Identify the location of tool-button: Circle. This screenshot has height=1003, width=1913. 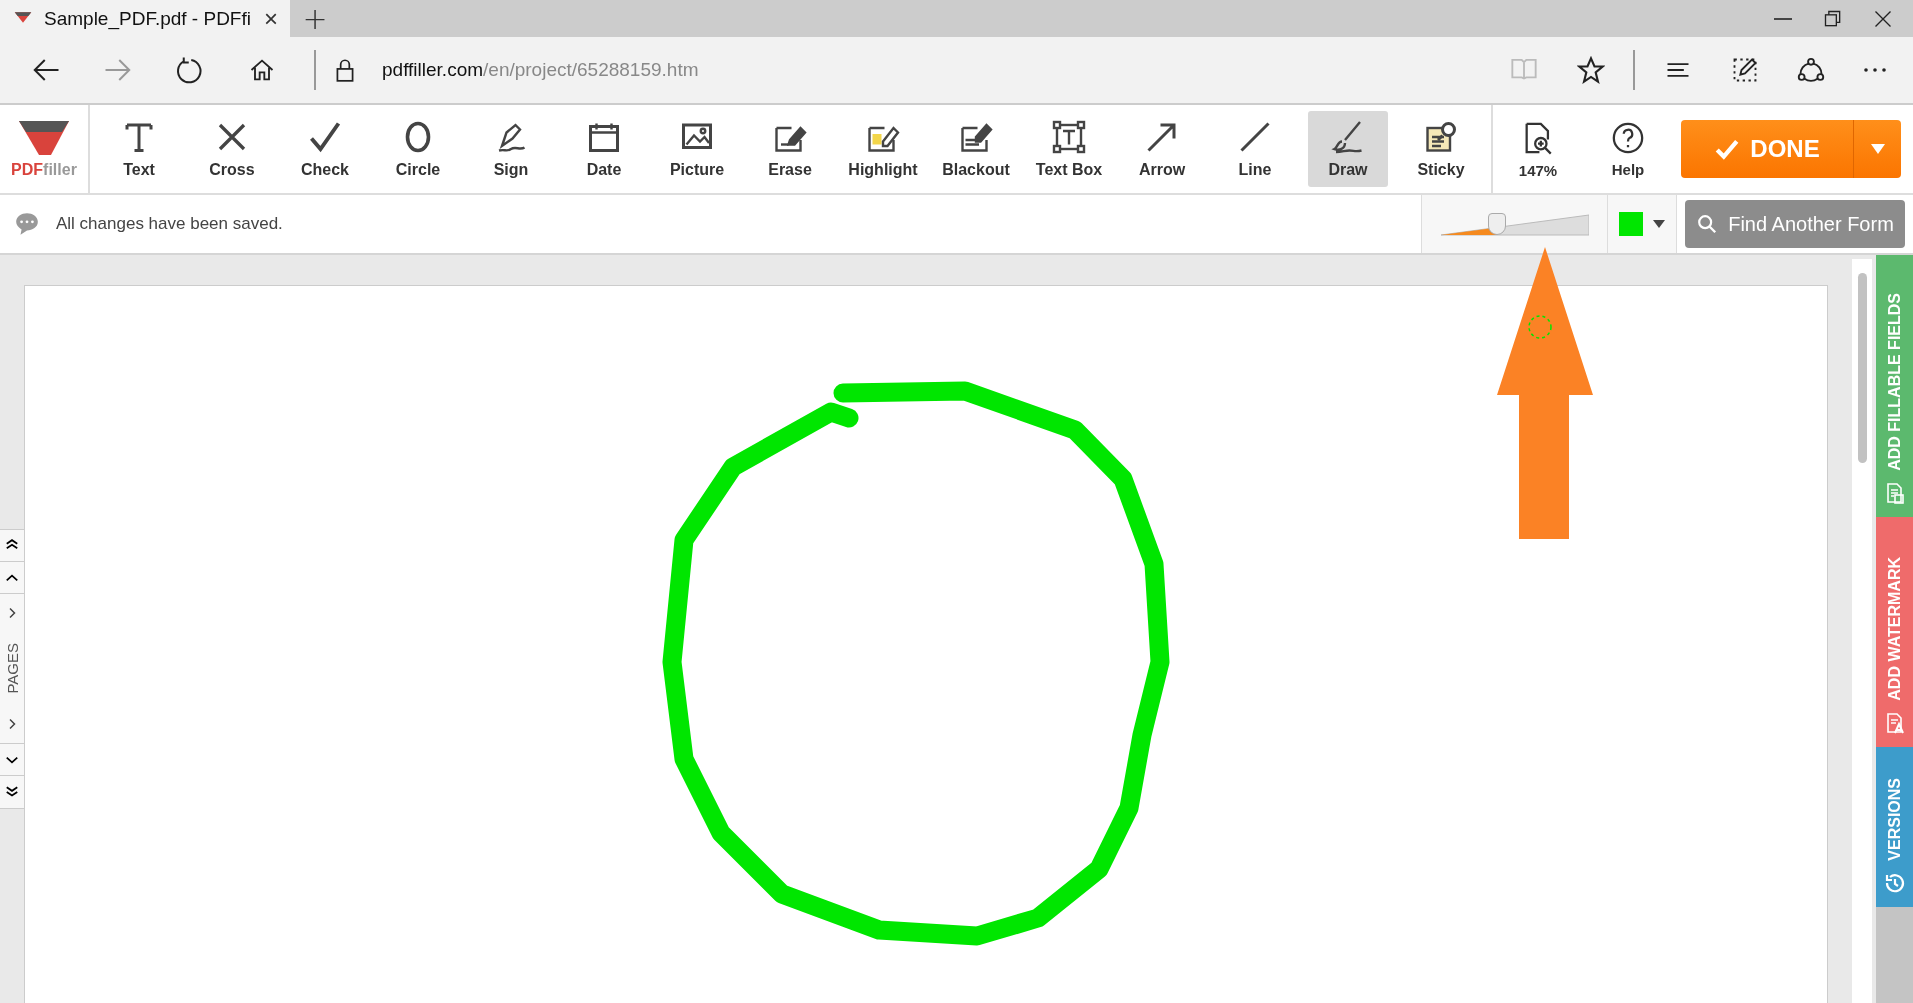
(418, 149).